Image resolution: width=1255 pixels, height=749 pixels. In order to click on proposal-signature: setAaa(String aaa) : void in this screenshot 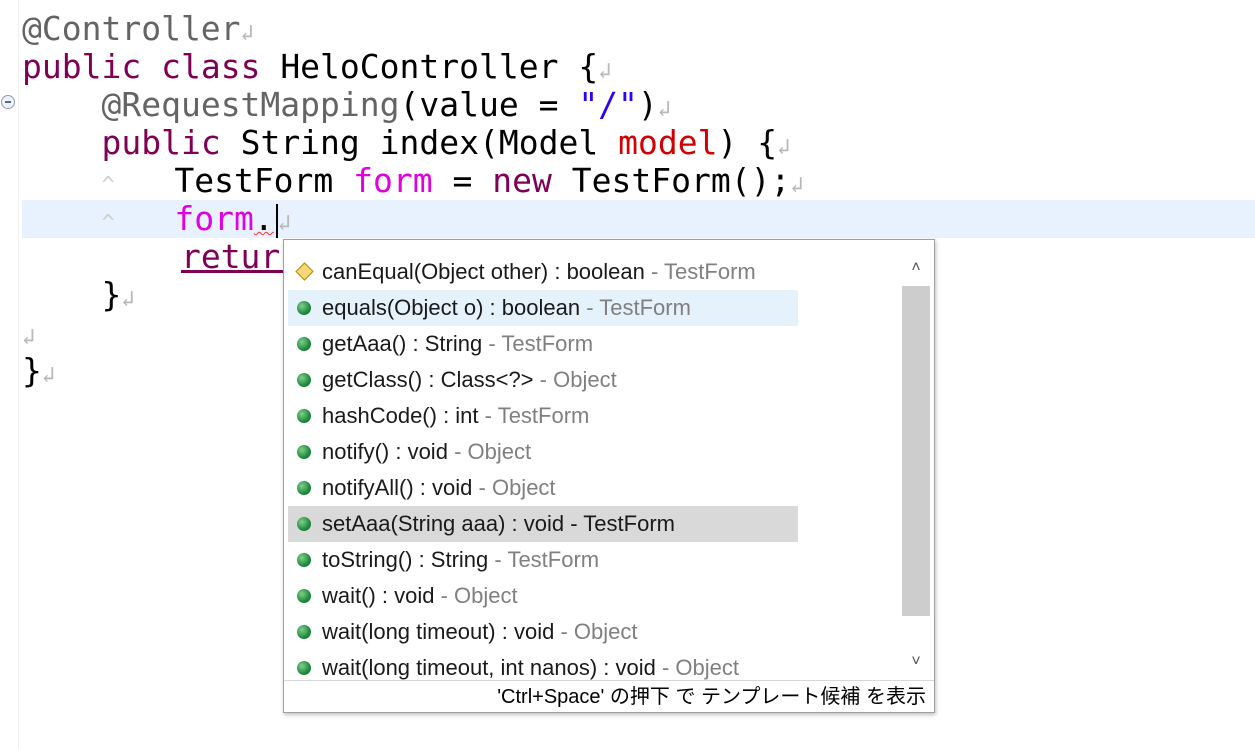, I will do `click(443, 523)`.